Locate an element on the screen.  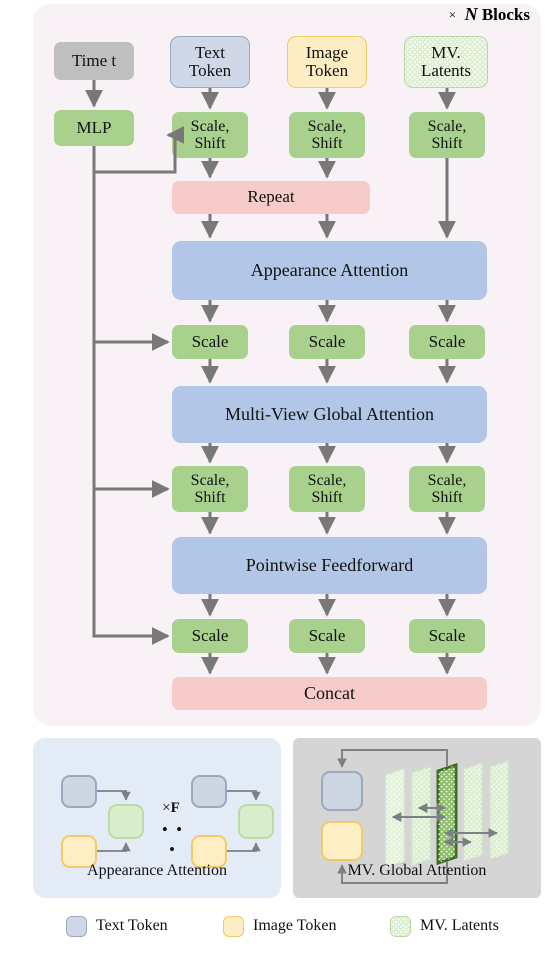
legend-label-mv-latents: MV. Latents is located at coordinates (459, 925).